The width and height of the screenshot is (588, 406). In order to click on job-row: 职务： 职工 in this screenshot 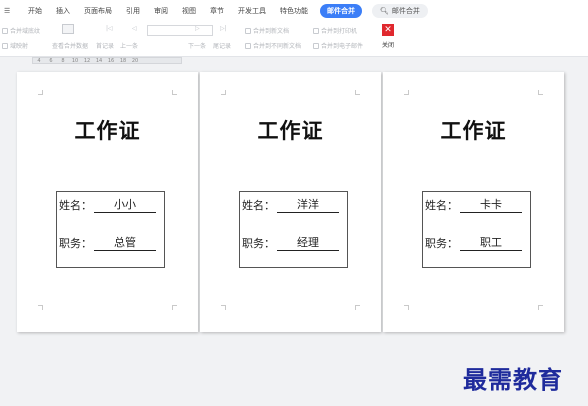, I will do `click(473, 242)`.